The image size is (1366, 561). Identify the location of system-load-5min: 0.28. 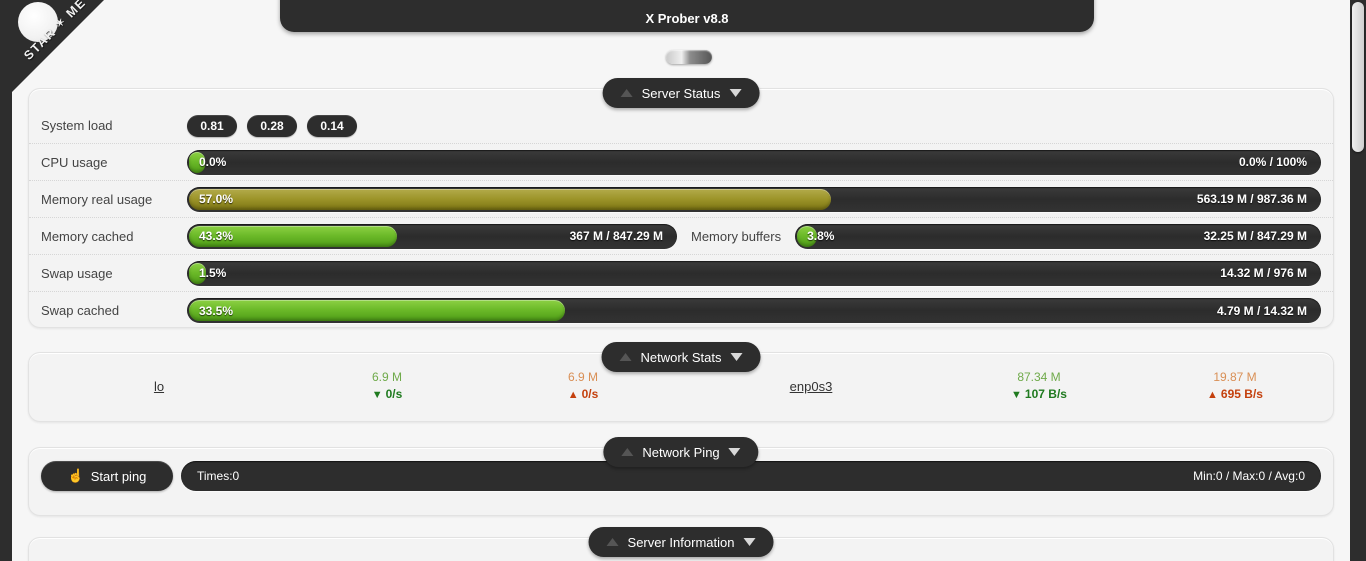
(272, 125).